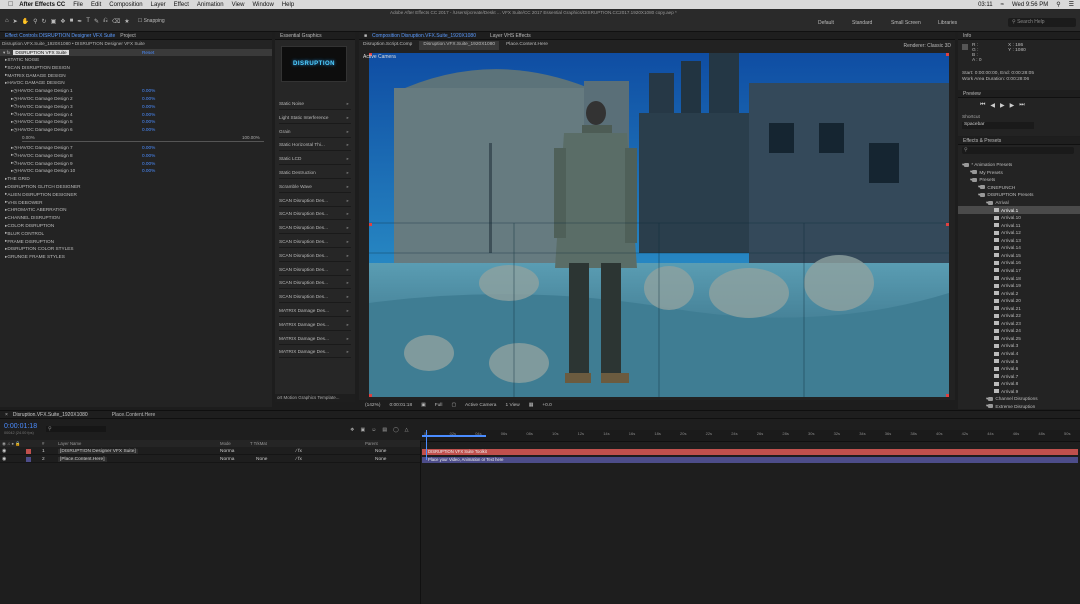 This screenshot has height=604, width=1080. Describe the element at coordinates (315, 187) in the screenshot. I see `eg-property-item: Scramble Wave ▸` at that location.